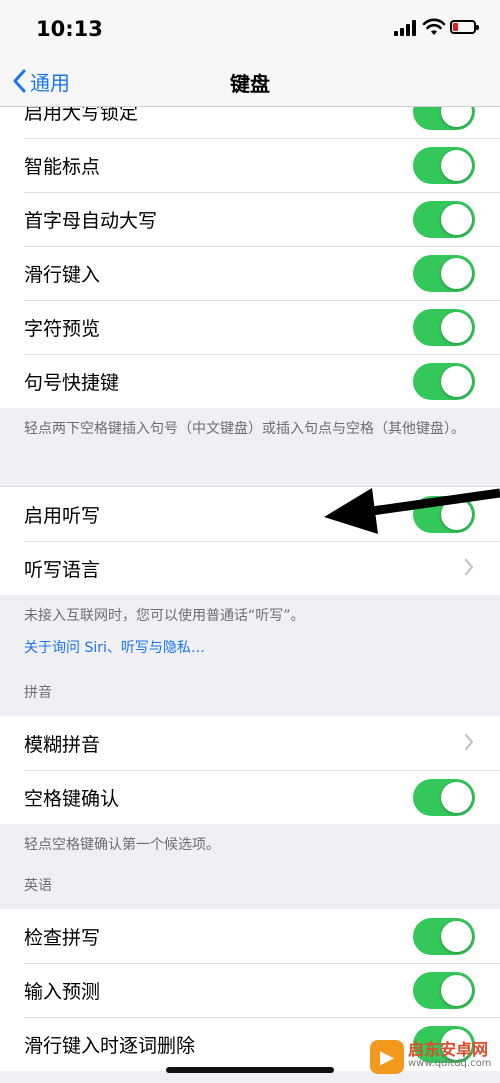 The width and height of the screenshot is (500, 1083). I want to click on chevron-right-icon, so click(469, 742).